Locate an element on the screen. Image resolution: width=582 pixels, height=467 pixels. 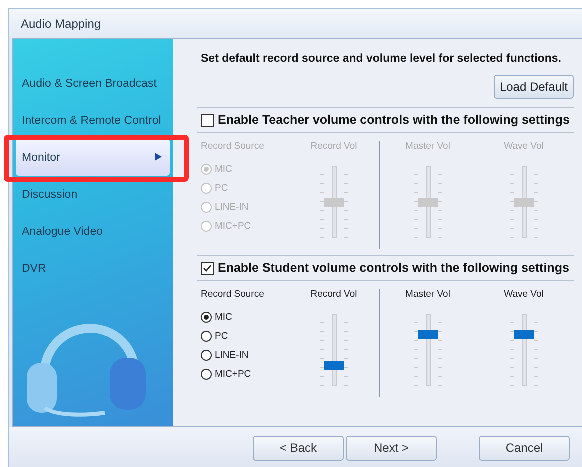
wizard-button: < Back is located at coordinates (298, 448).